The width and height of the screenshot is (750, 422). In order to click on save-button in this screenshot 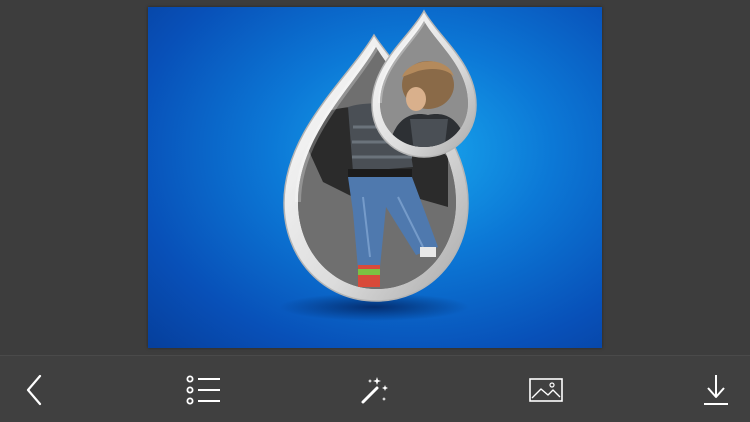, I will do `click(716, 390)`.